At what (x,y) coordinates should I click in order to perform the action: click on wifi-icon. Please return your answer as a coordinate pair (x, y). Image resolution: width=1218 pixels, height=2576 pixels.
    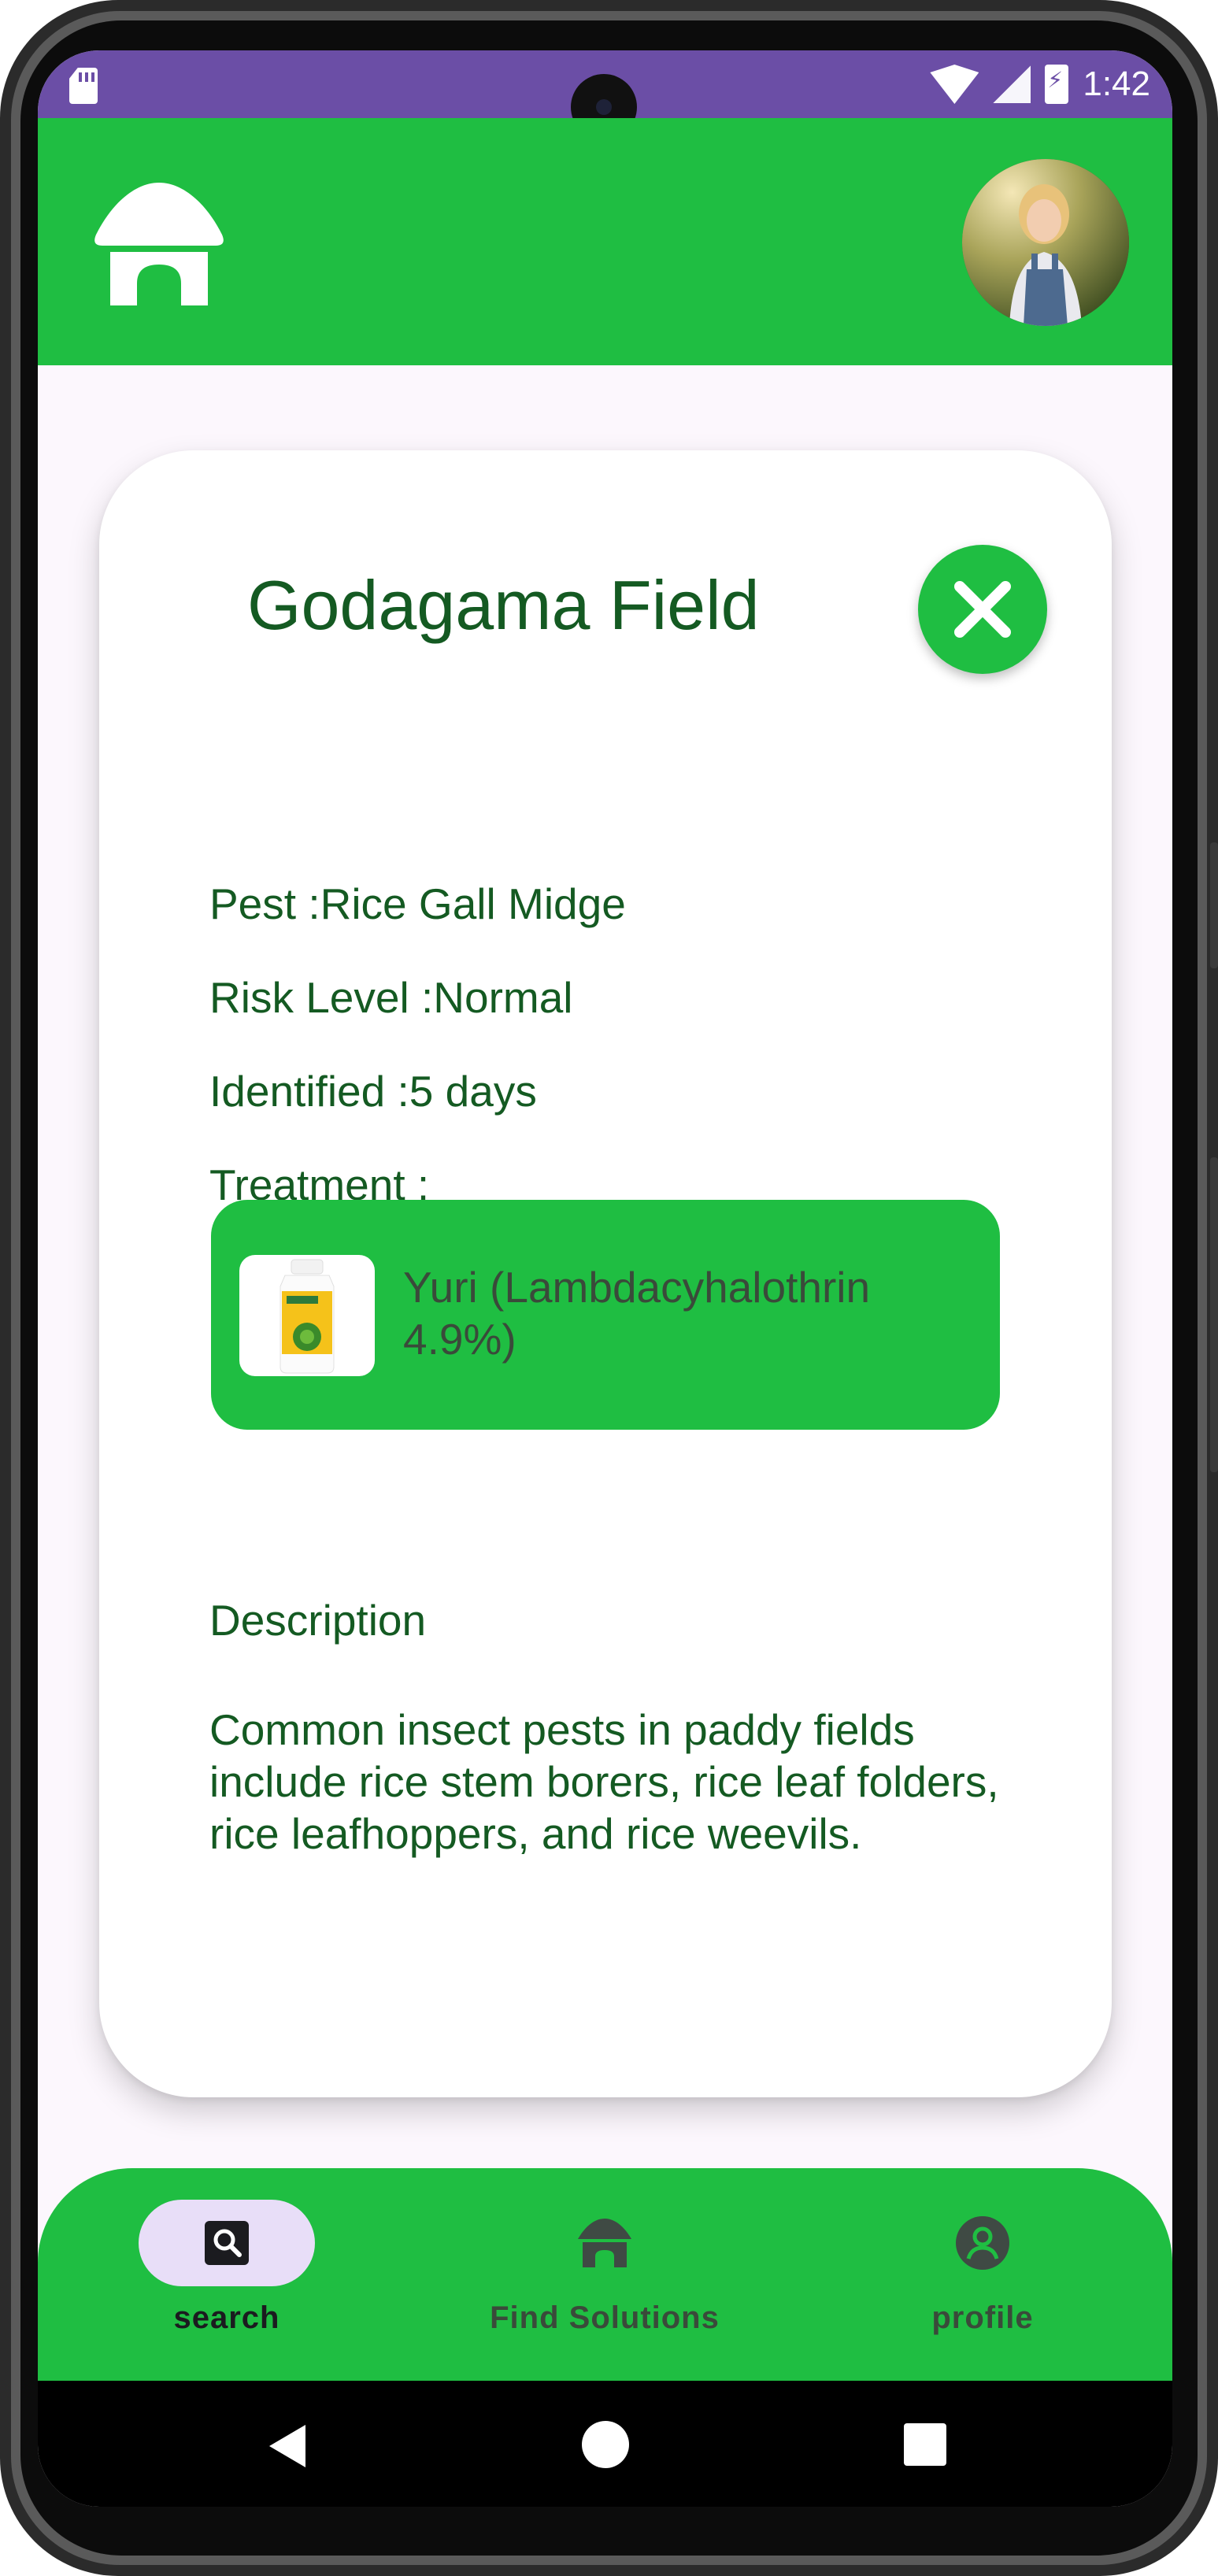
    Looking at the image, I should click on (954, 84).